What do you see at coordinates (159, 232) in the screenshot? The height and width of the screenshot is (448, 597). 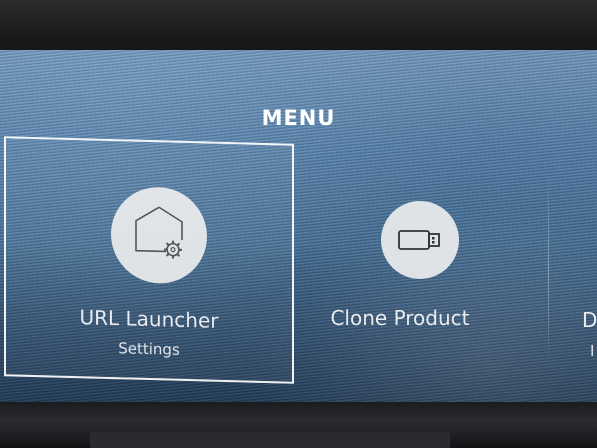 I see `house-gear-icon` at bounding box center [159, 232].